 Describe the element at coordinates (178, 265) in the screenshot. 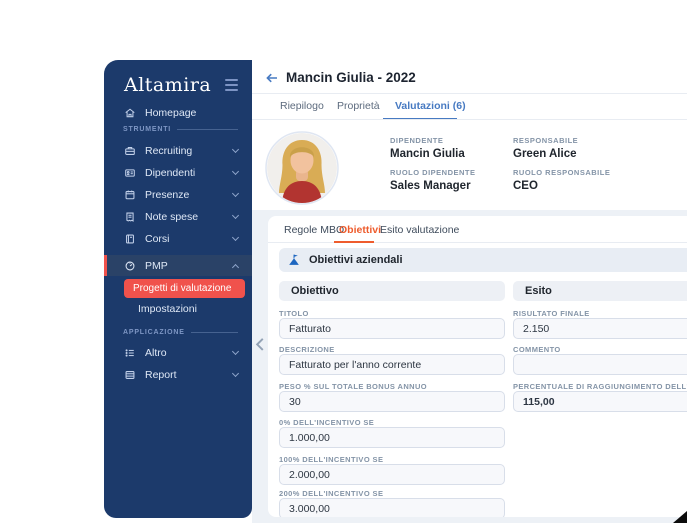

I see `sidebar-item-pmp: PMP` at that location.